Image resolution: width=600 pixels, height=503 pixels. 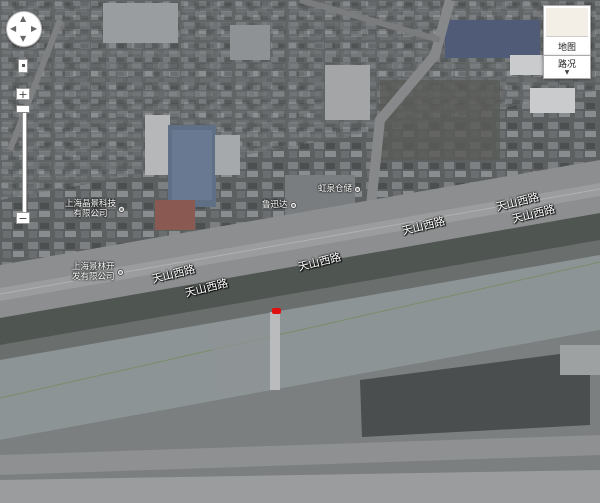 What do you see at coordinates (34, 29) in the screenshot?
I see `pan-right-icon: ▶` at bounding box center [34, 29].